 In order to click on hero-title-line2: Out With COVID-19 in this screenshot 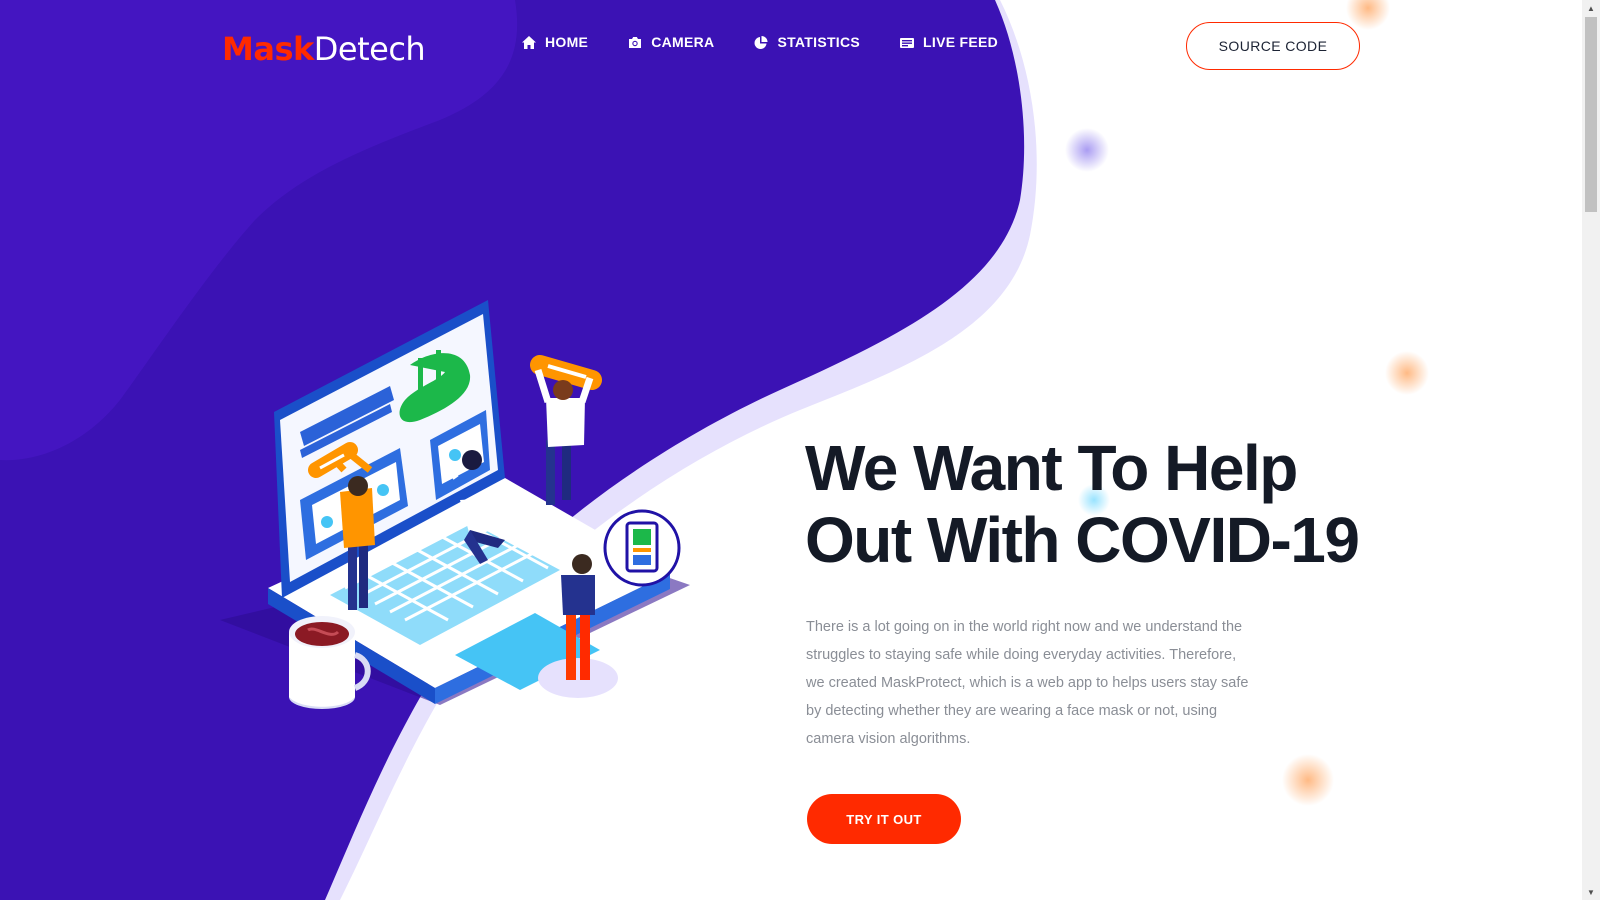, I will do `click(1082, 540)`.